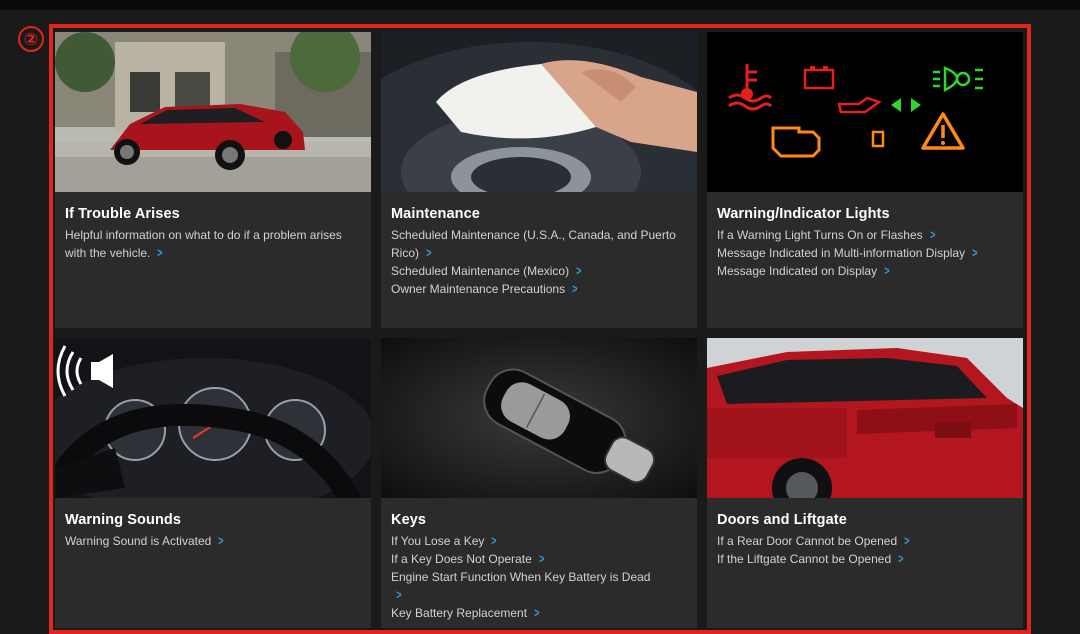  I want to click on link-label: Owner Maintenance Precautions, so click(478, 289).